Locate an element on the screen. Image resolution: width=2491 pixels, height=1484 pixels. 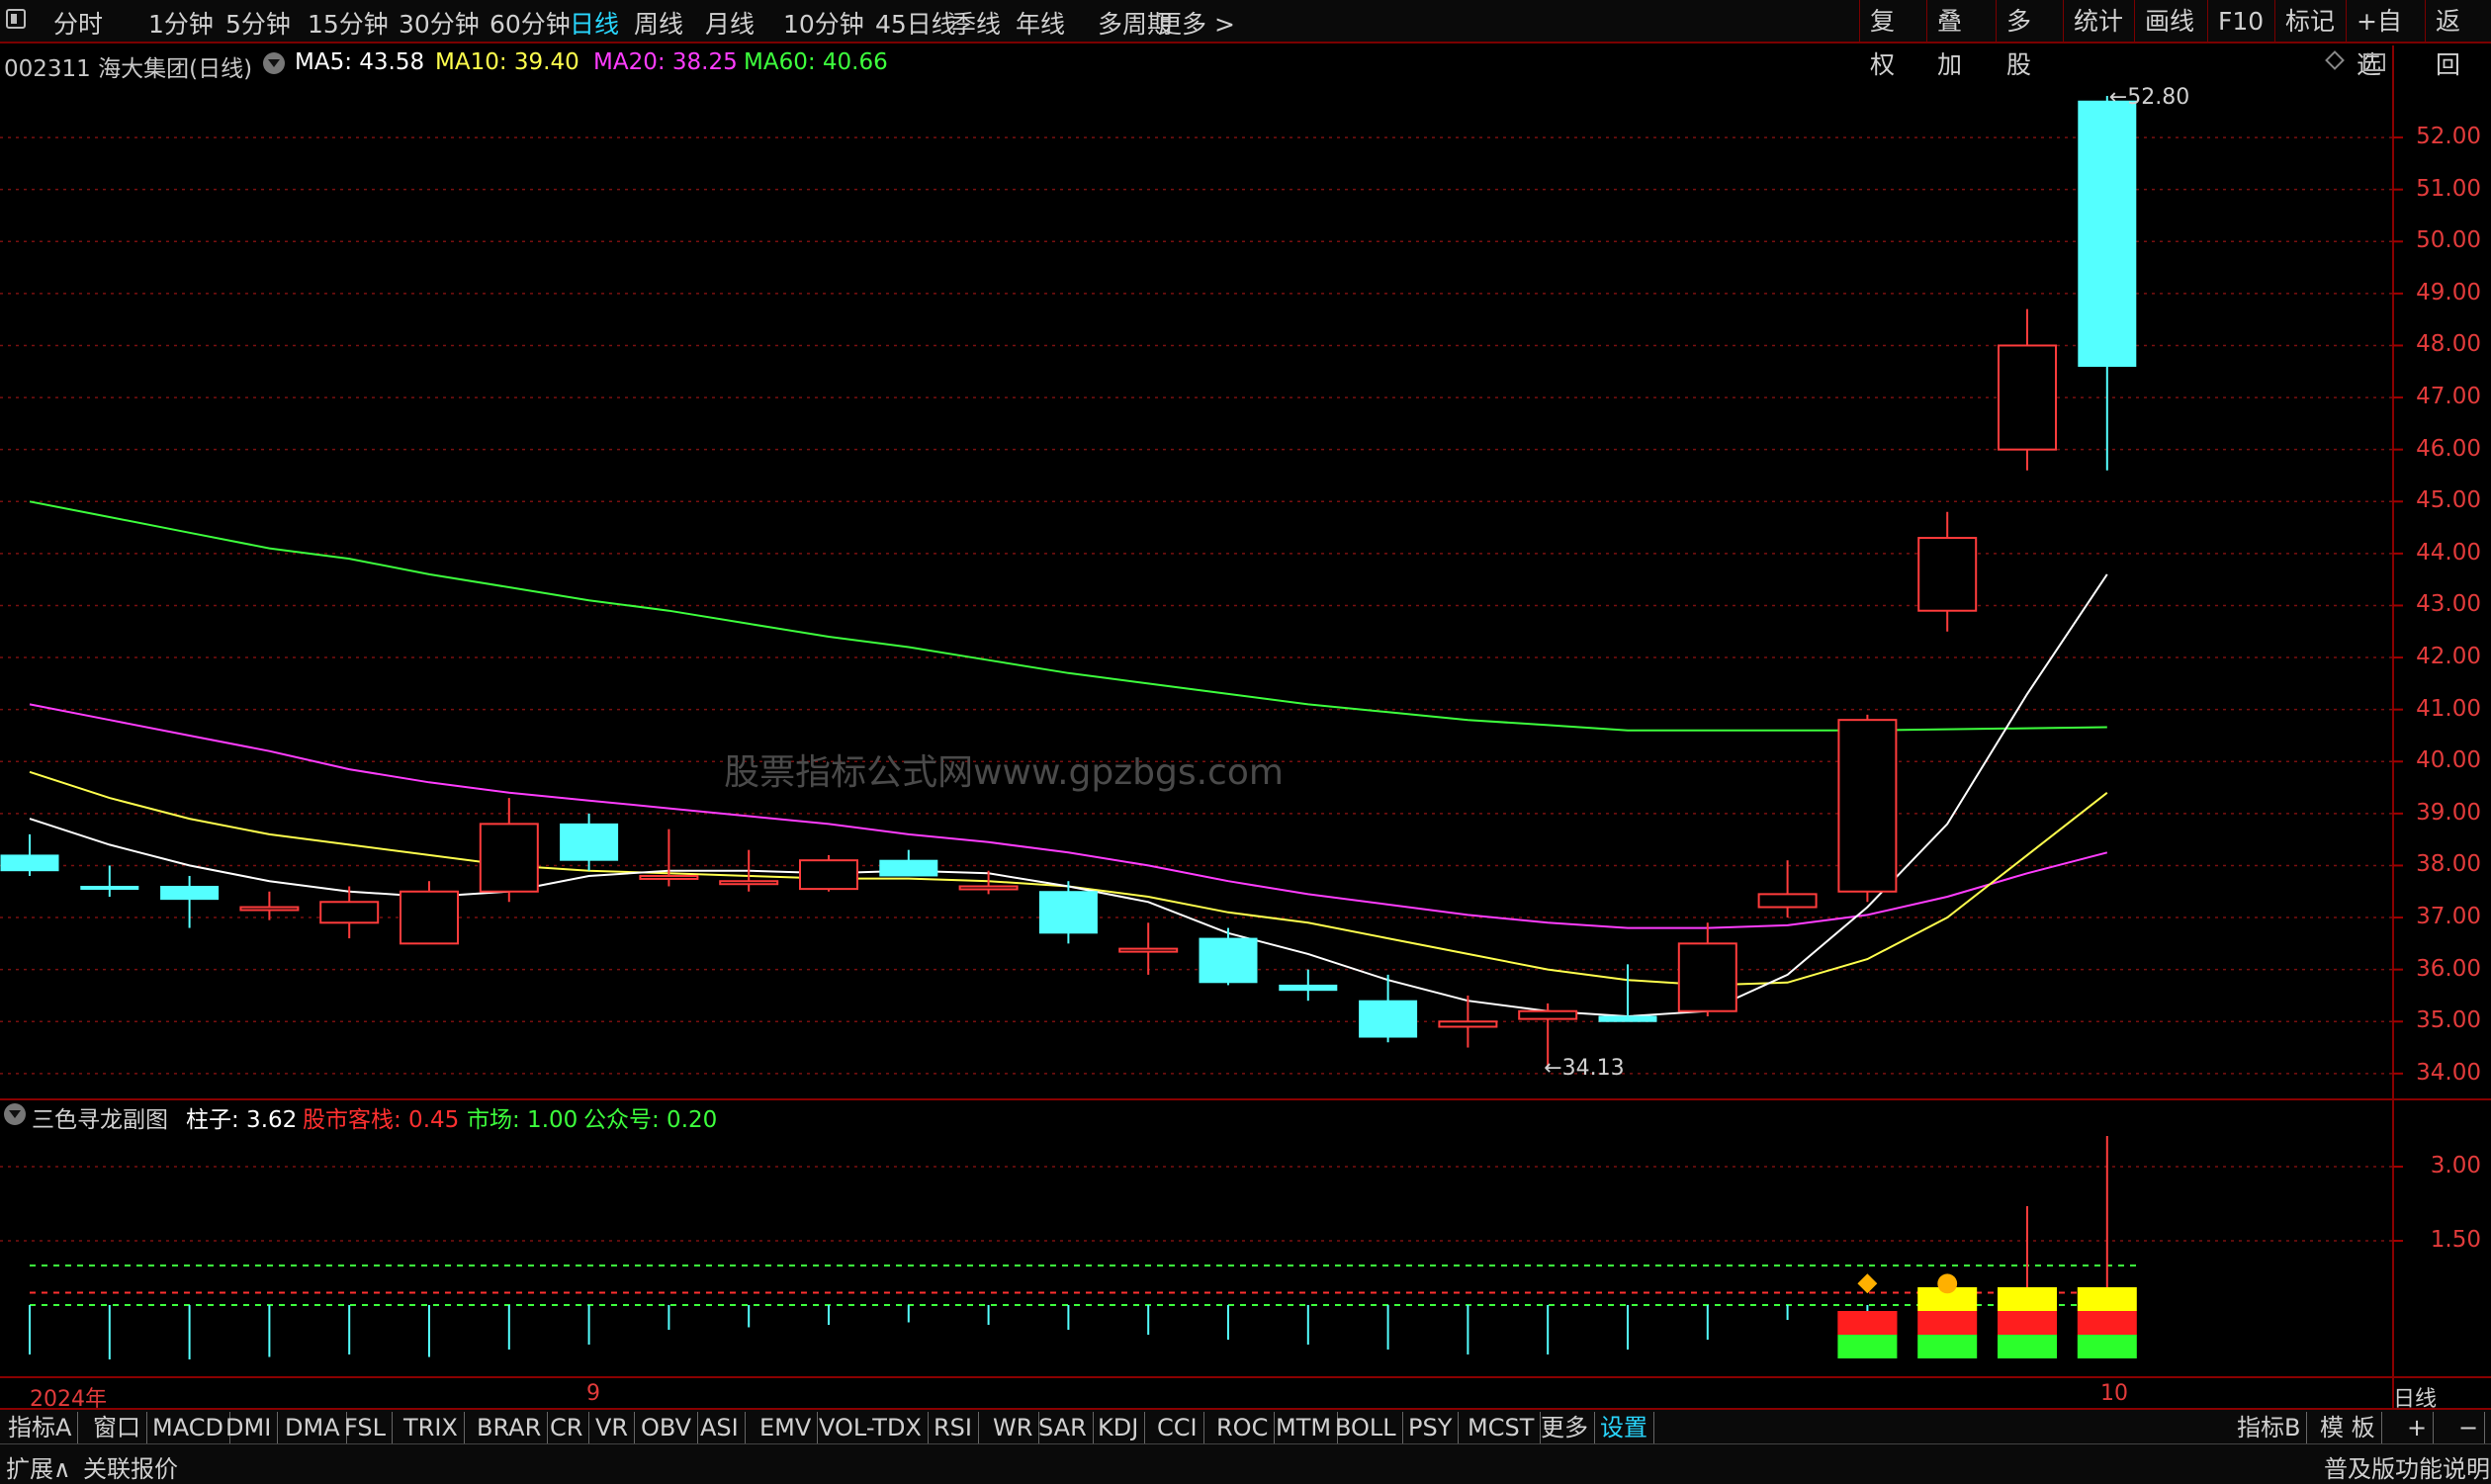
price-axis-label: 39.00 is located at coordinates (2448, 813).